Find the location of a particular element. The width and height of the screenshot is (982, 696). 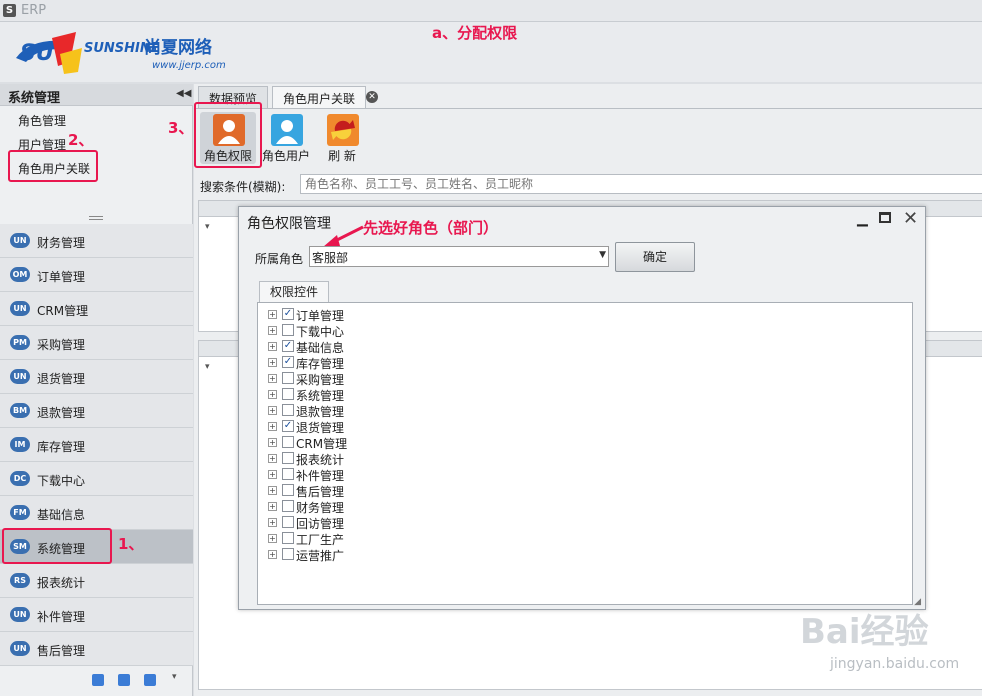

module-crm: UN CRM管理 is located at coordinates (96, 309).